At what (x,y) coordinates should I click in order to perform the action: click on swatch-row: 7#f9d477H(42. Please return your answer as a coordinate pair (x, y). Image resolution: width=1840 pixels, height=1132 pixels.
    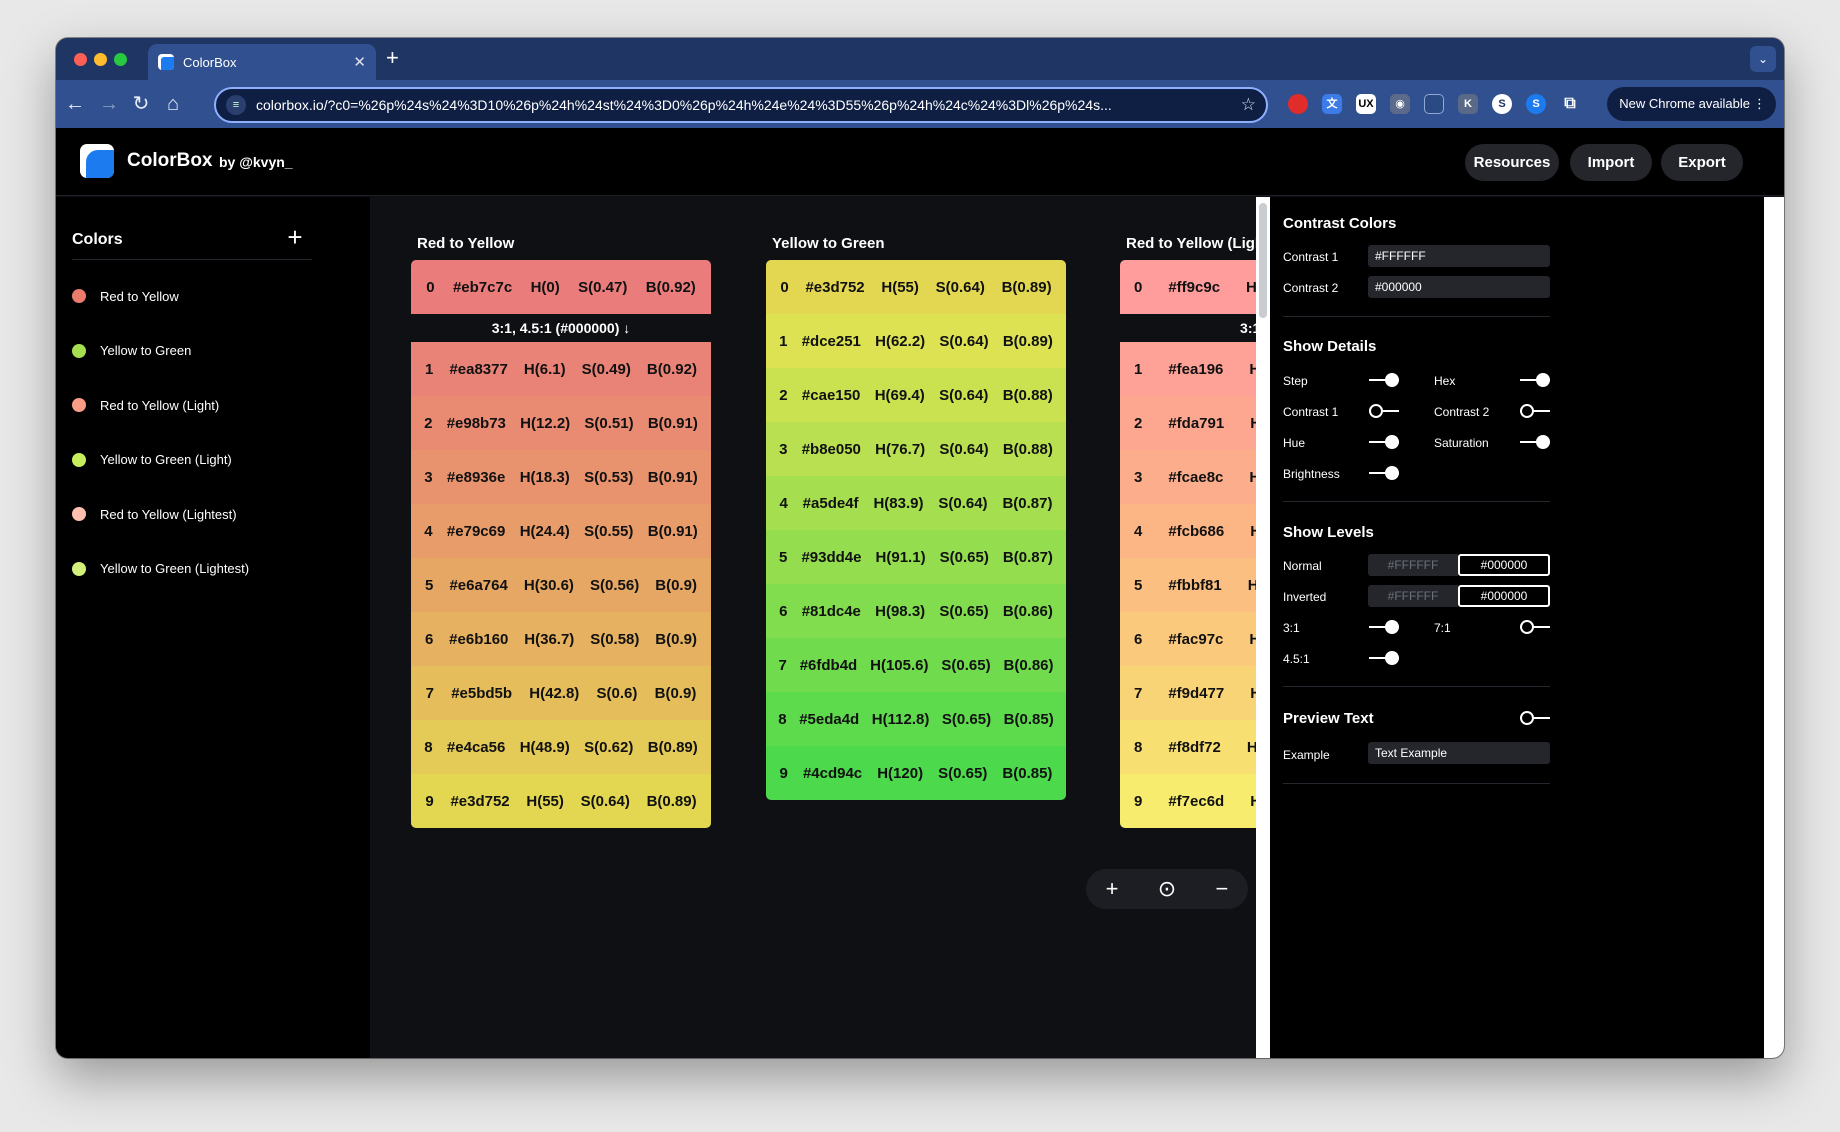
    Looking at the image, I should click on (1188, 693).